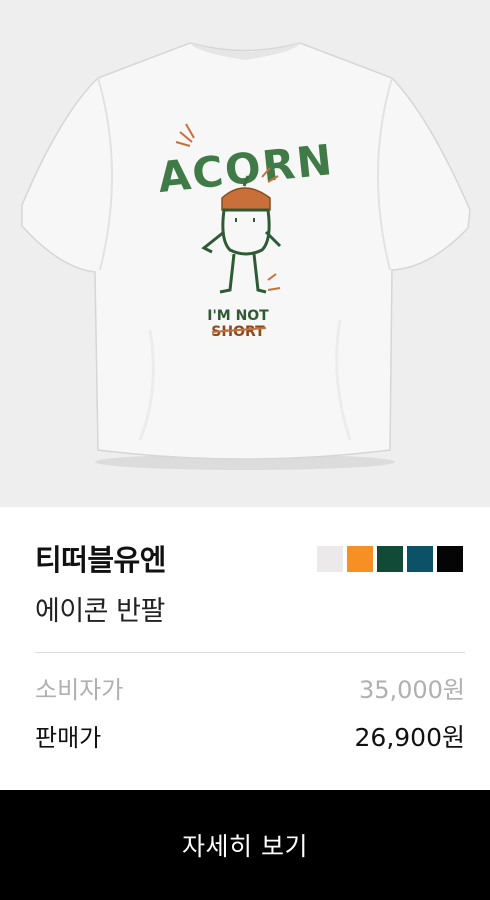 The height and width of the screenshot is (900, 490). I want to click on color-swatches, so click(390, 559).